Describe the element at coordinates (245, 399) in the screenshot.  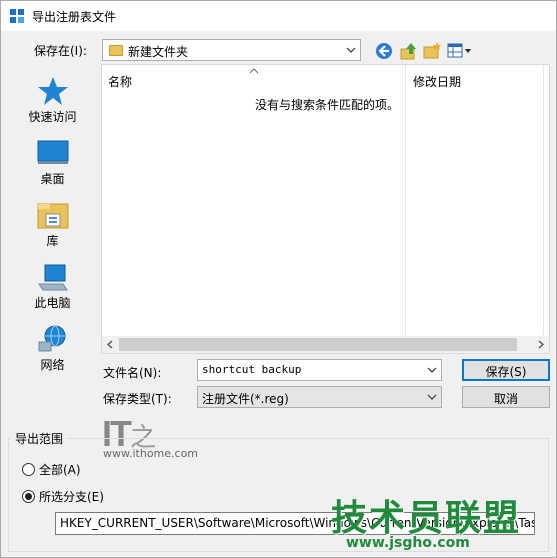
I see `filetype-value: 注册文件(*.reg)` at that location.